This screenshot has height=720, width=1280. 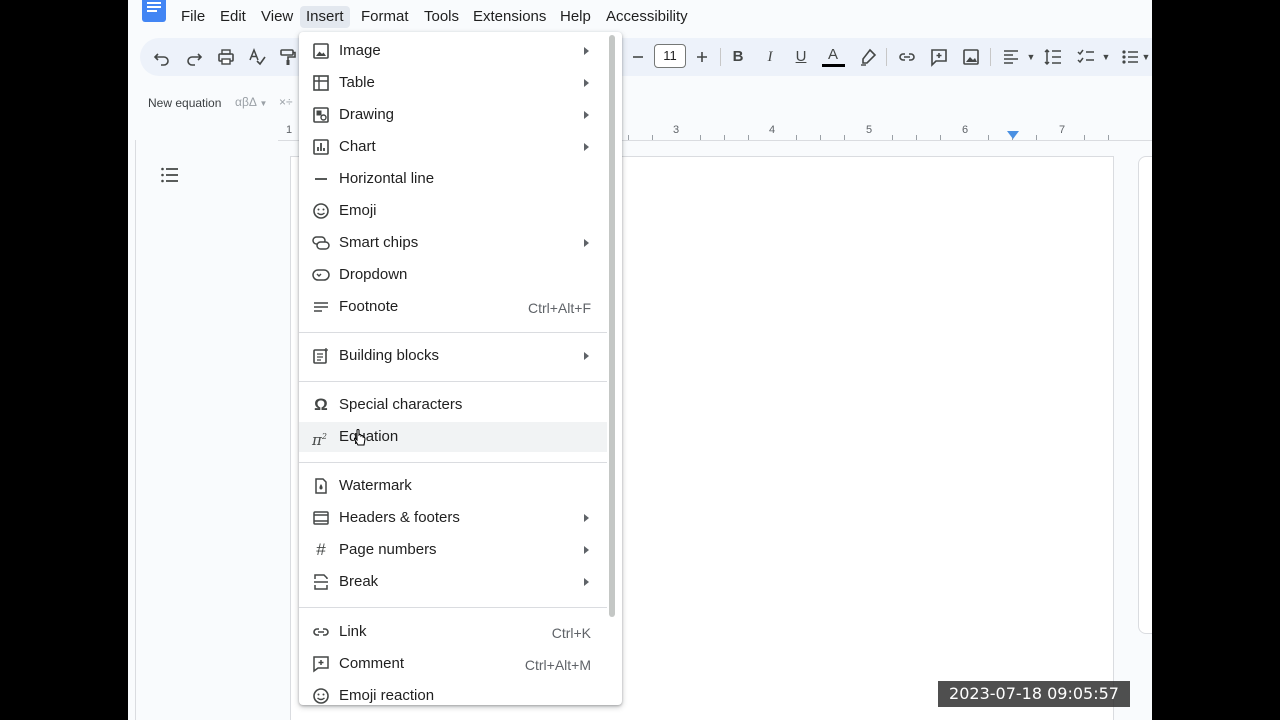 I want to click on menu-item-label: Special characters, so click(x=401, y=404).